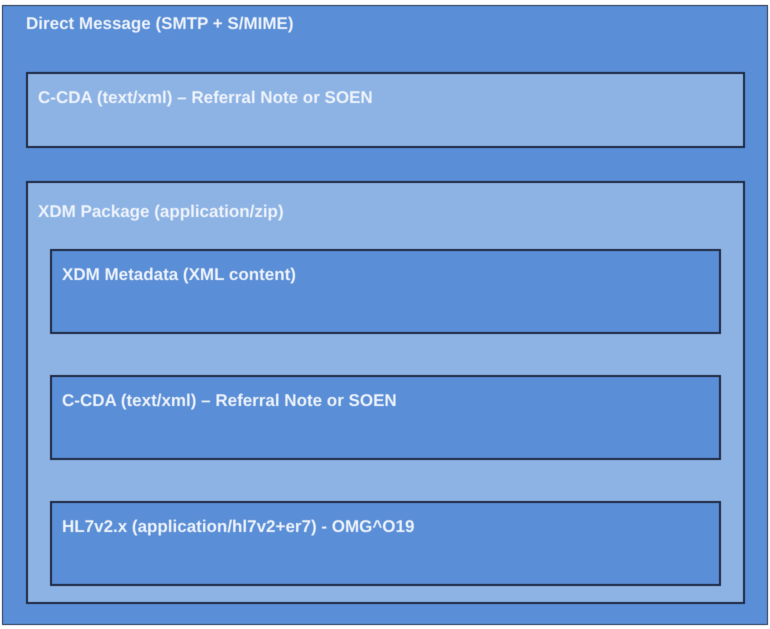 This screenshot has width=770, height=629. What do you see at coordinates (238, 527) in the screenshot?
I see `box-label: HL7v2.x (application/hl7v2+er7) - OMG^O19` at bounding box center [238, 527].